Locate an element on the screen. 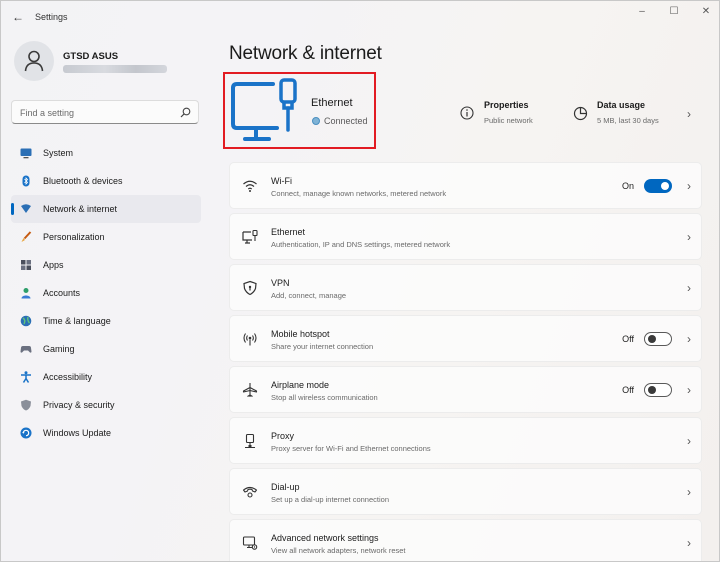 The width and height of the screenshot is (720, 562). card-subtitle: Share your internet connection is located at coordinates (322, 346).